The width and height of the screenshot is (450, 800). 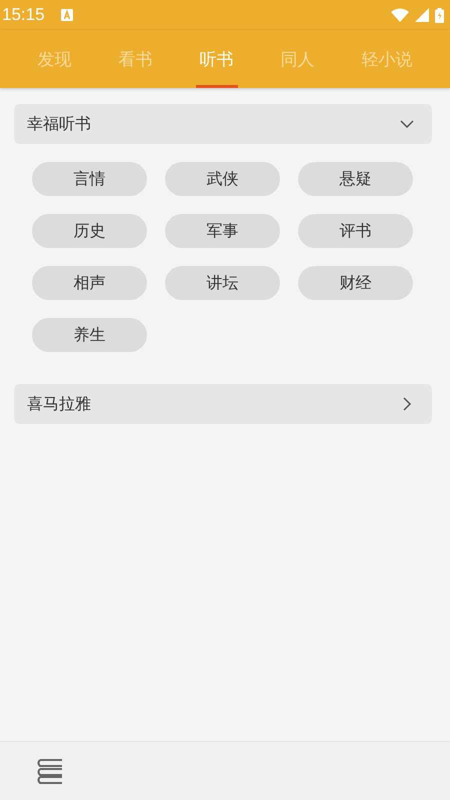 I want to click on wifi-icon, so click(x=400, y=15).